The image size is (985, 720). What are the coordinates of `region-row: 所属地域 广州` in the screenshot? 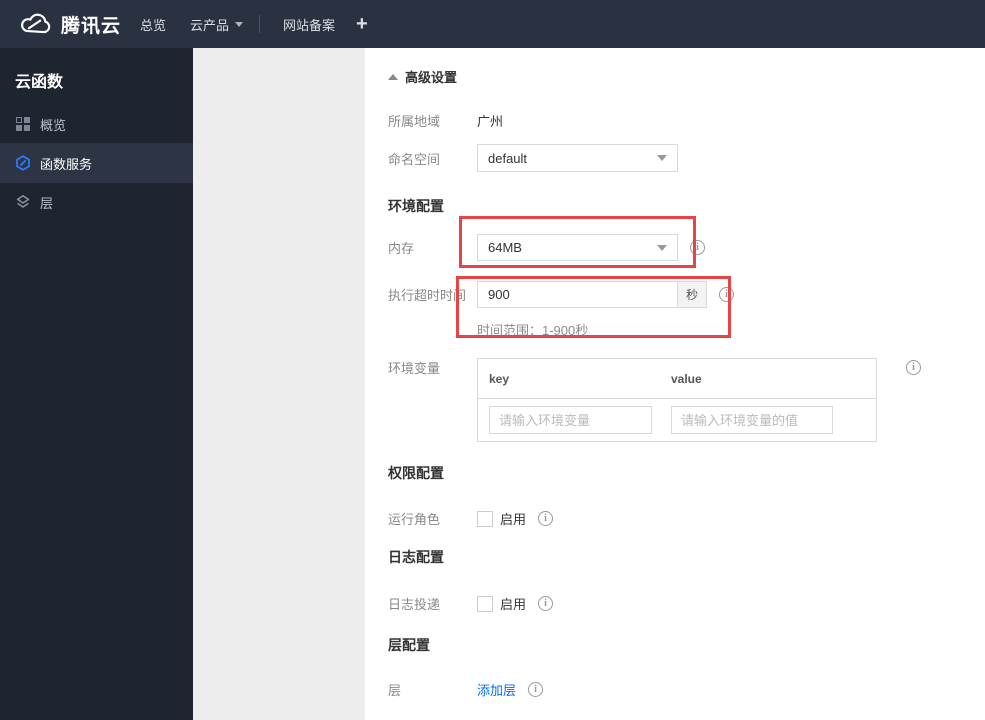 It's located at (445, 120).